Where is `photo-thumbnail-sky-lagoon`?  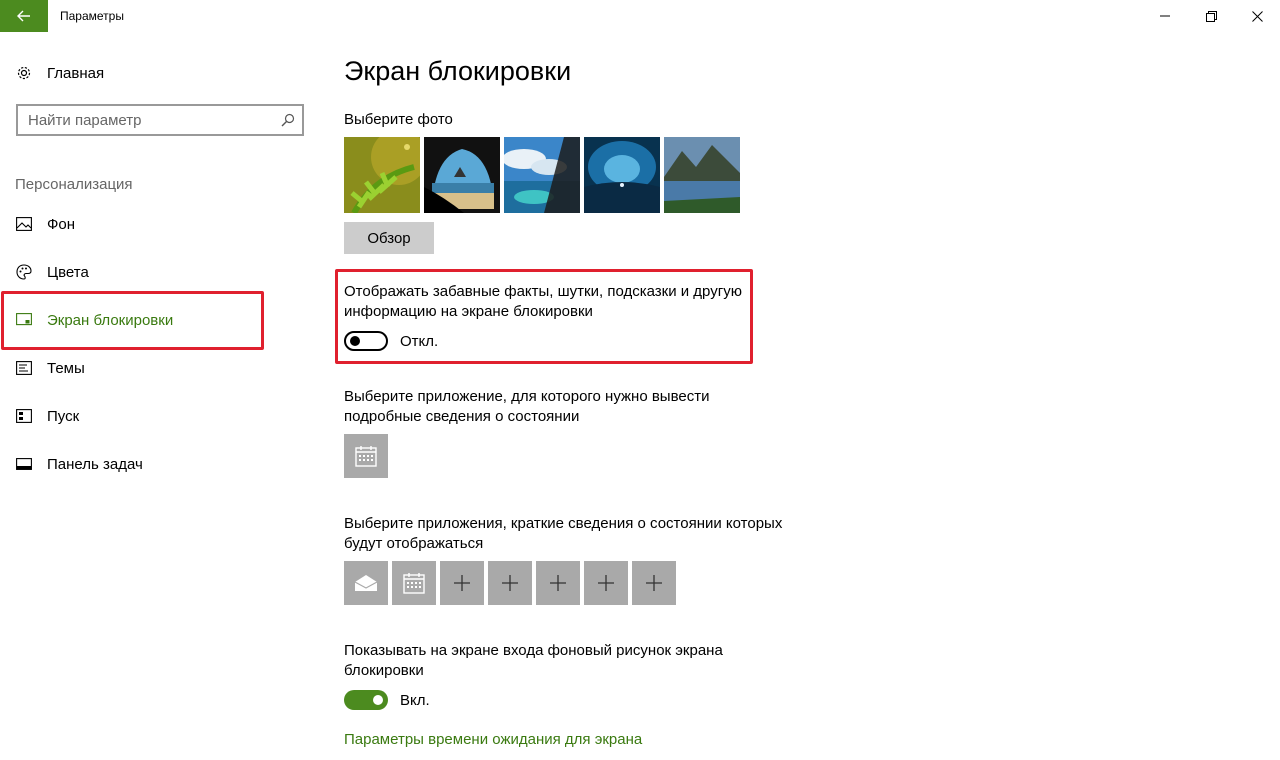 photo-thumbnail-sky-lagoon is located at coordinates (542, 175).